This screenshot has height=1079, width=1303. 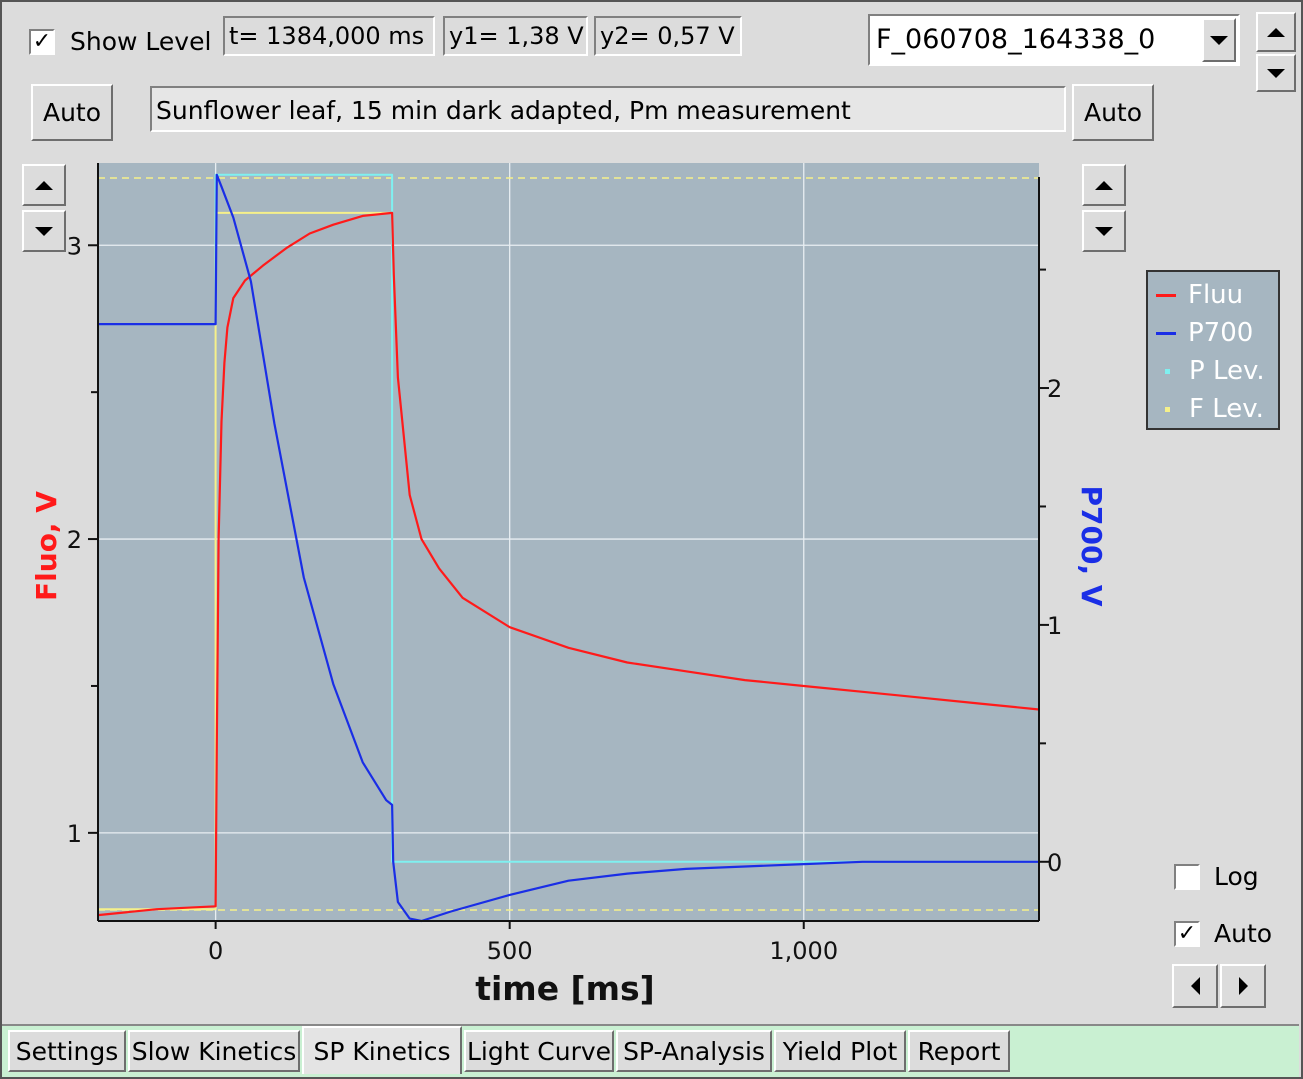 I want to click on arrow-right-icon, so click(x=1243, y=986).